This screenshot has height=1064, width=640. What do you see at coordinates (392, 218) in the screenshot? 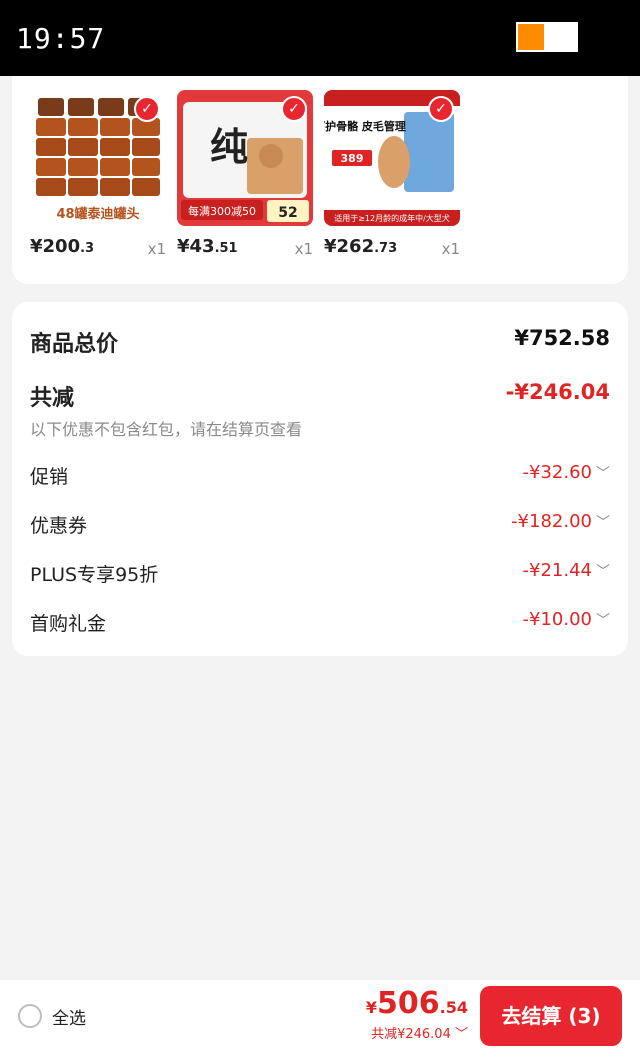
I see `product-image-footer: 适用于≥12月龄的成年中/大型犬` at bounding box center [392, 218].